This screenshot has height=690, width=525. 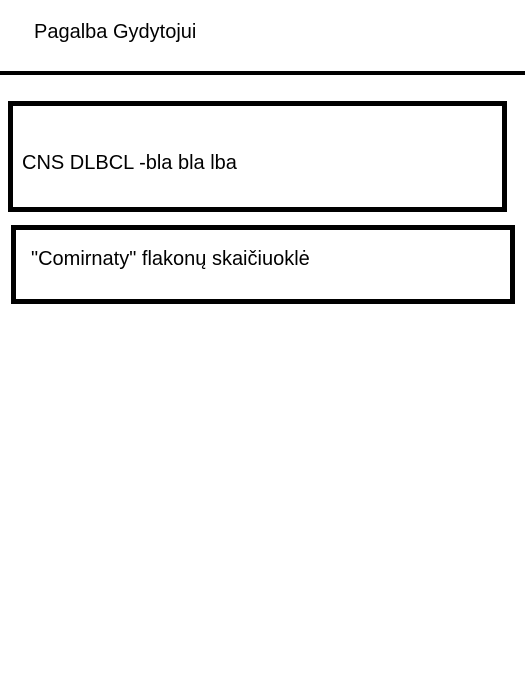 What do you see at coordinates (262, 73) in the screenshot?
I see `header-divider` at bounding box center [262, 73].